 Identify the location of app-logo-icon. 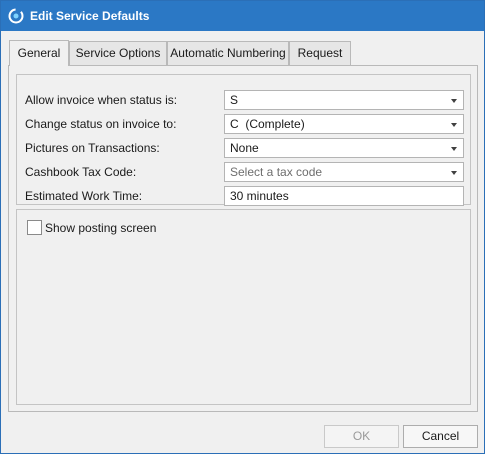
(16, 16).